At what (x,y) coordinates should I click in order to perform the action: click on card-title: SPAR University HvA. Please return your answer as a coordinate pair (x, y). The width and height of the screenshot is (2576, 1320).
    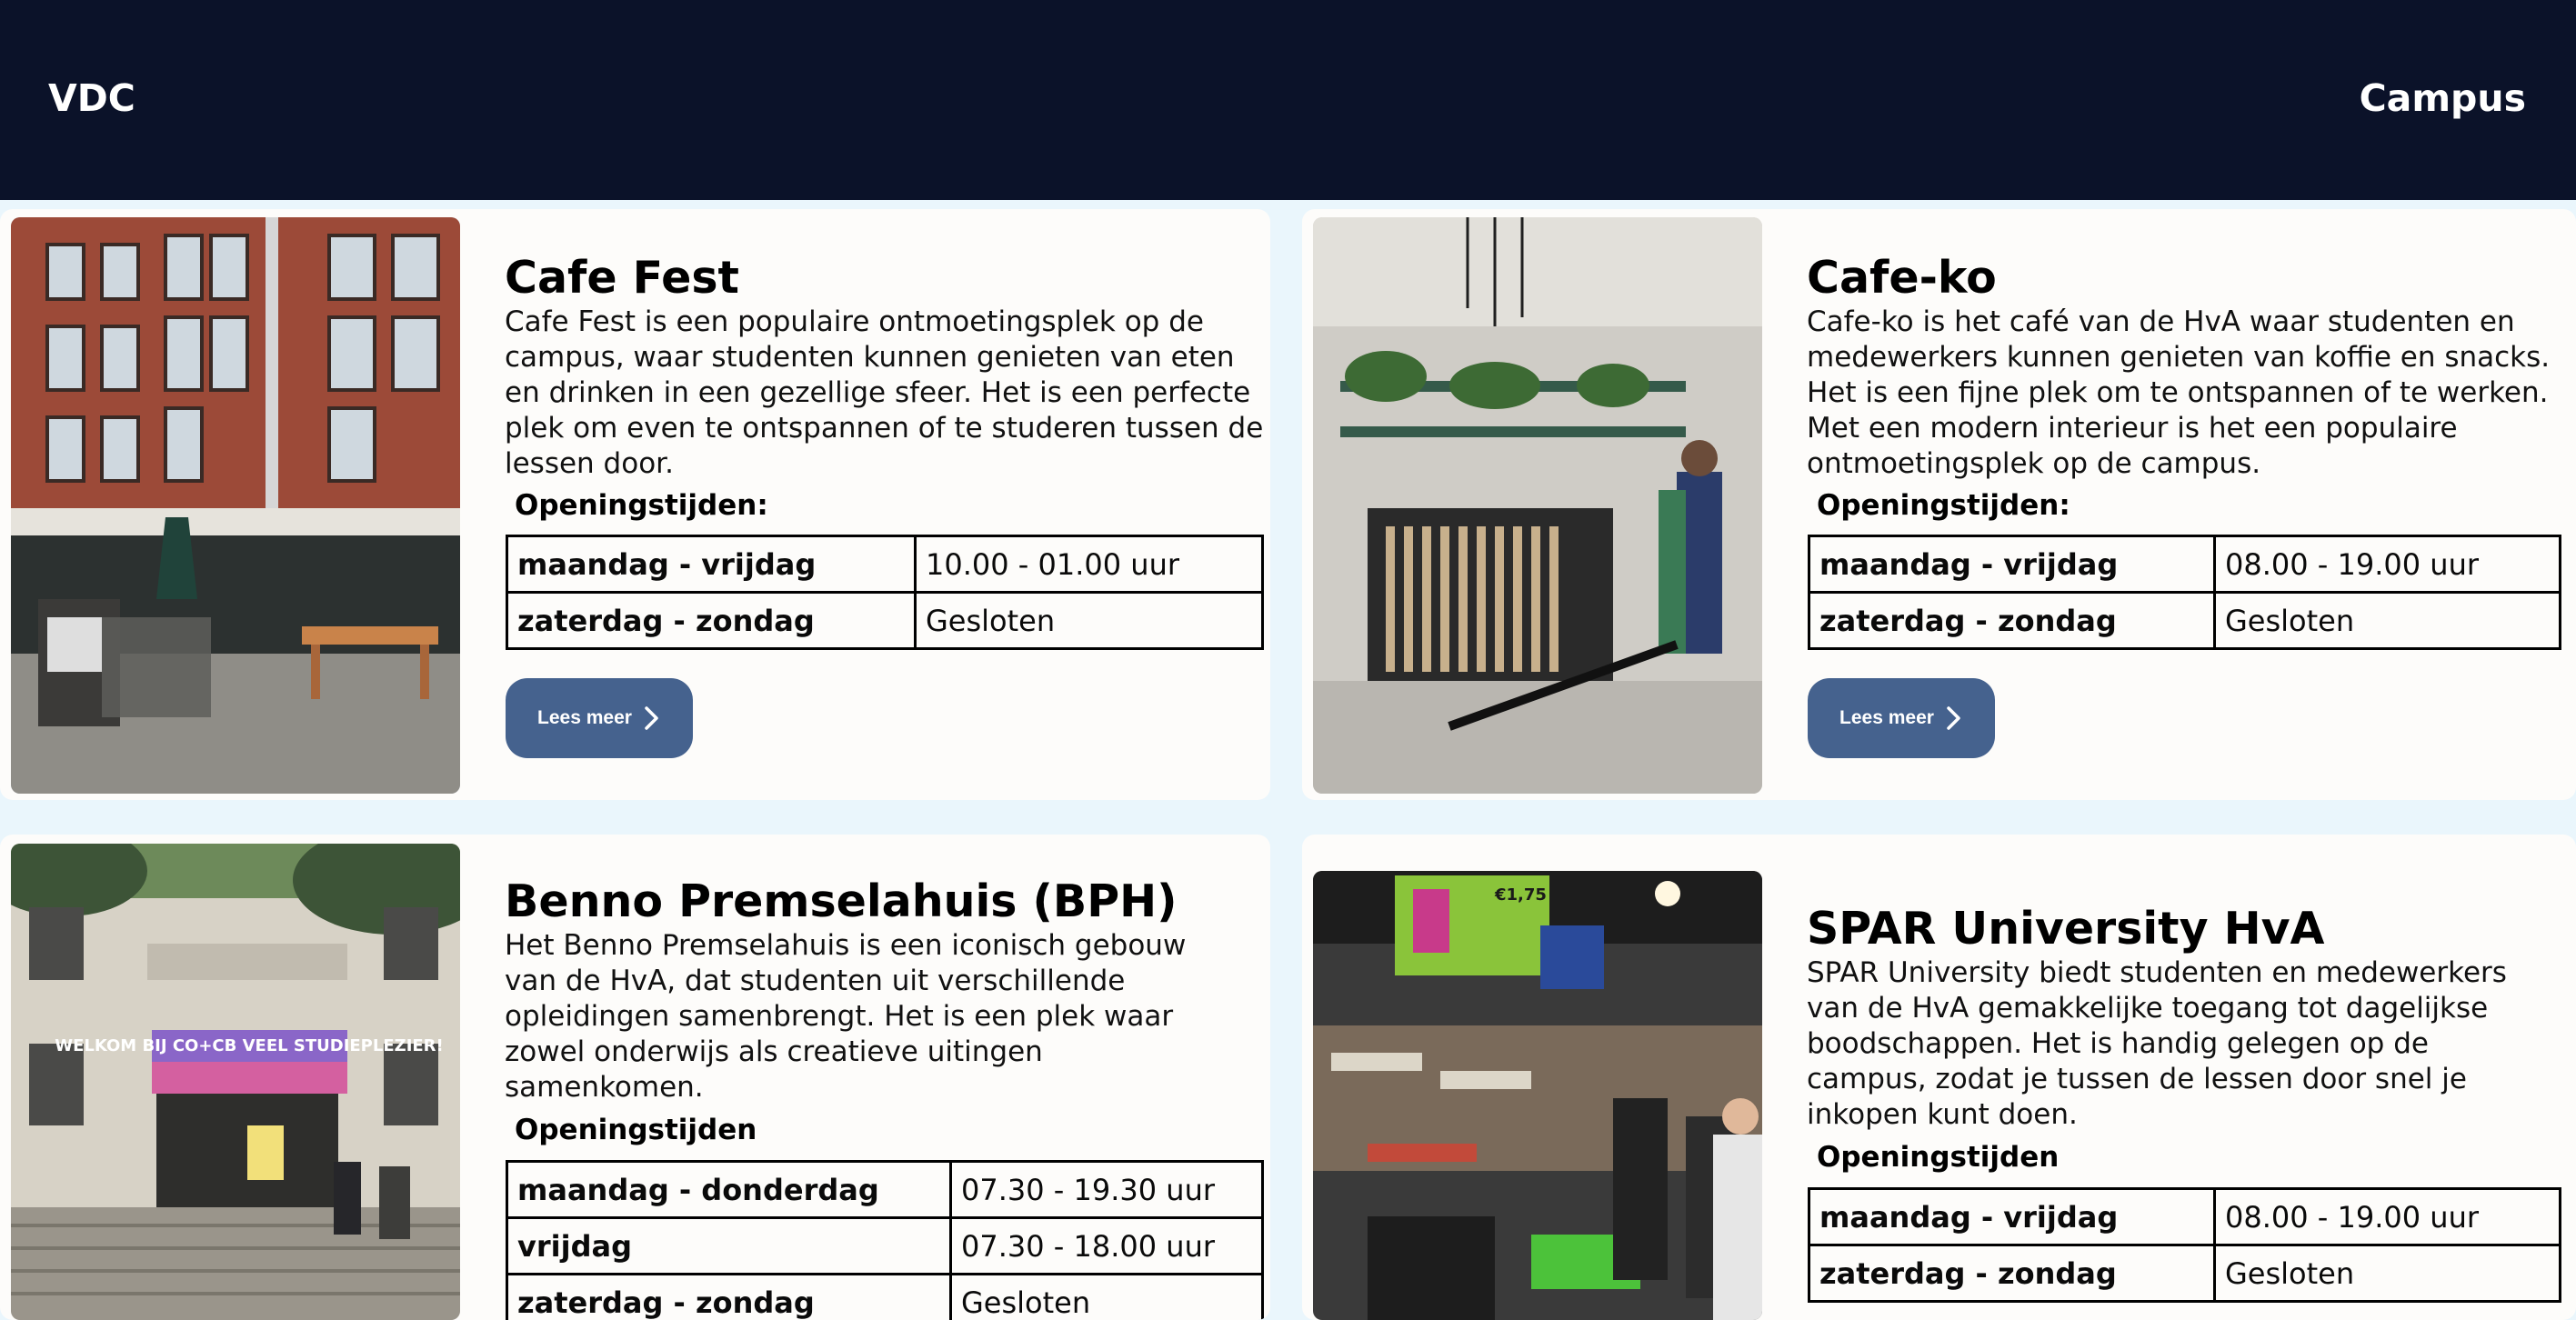
    Looking at the image, I should click on (2066, 929).